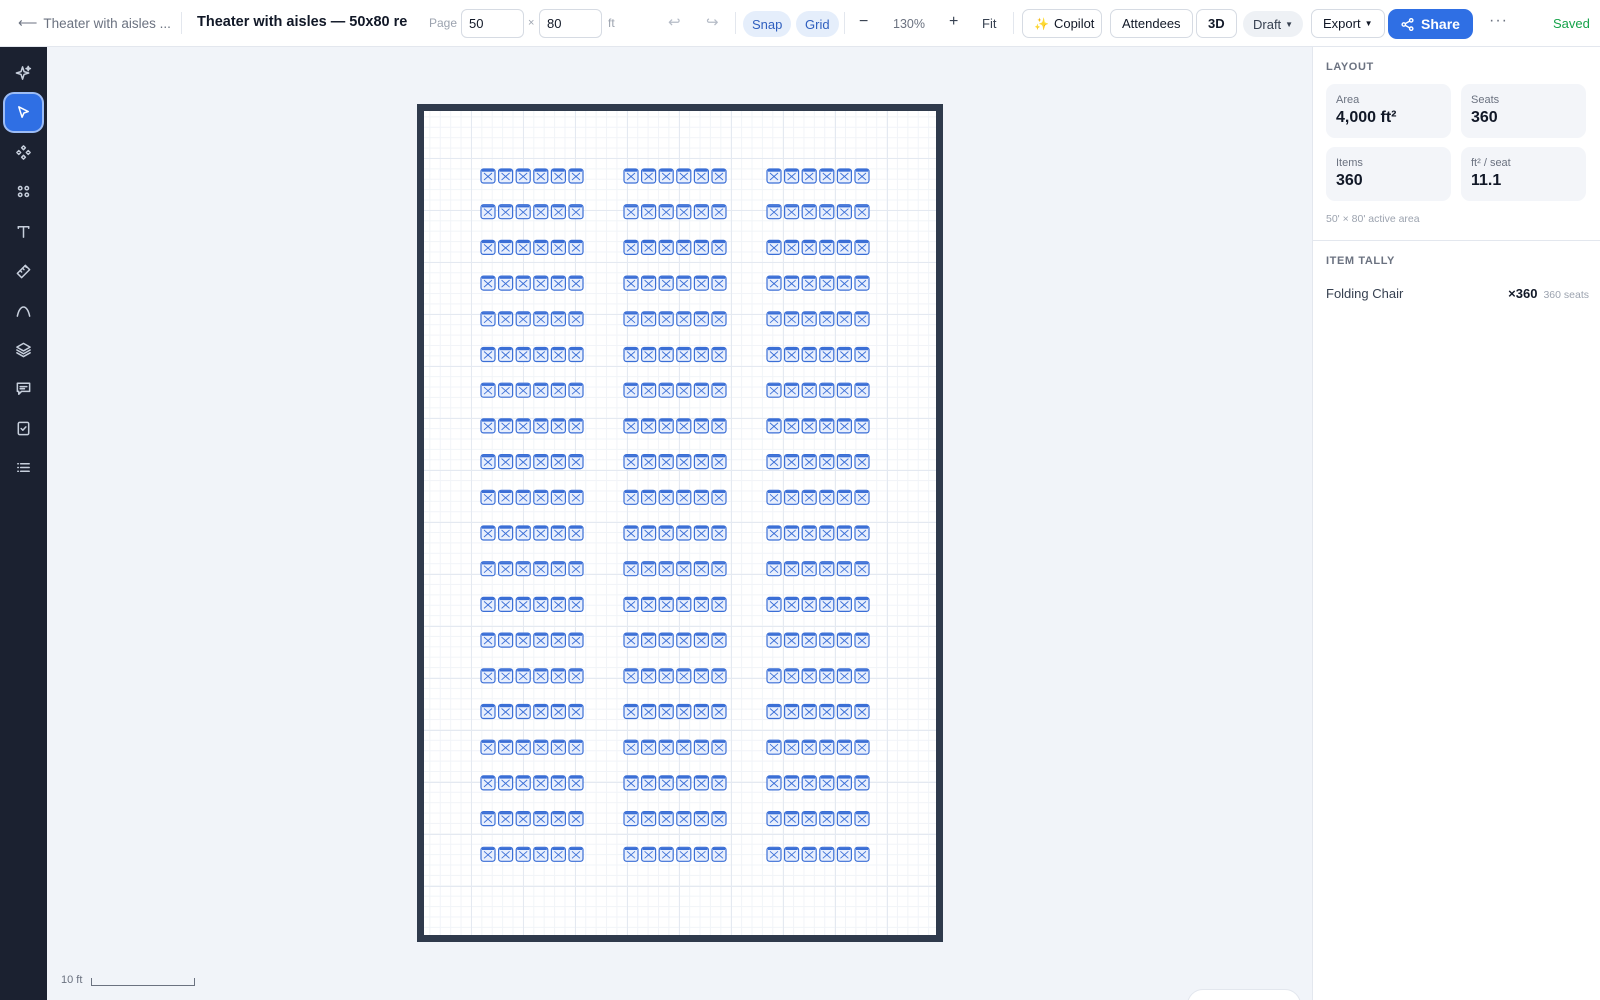  I want to click on tool-list, so click(23, 467).